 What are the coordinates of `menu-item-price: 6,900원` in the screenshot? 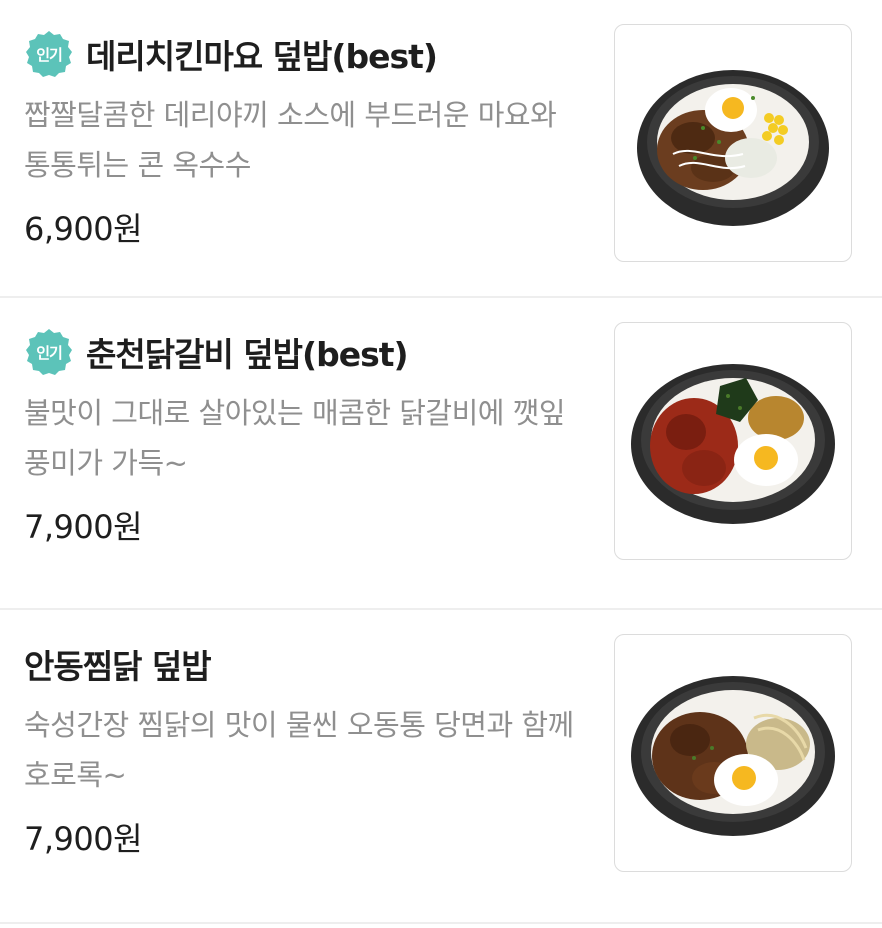 It's located at (83, 229).